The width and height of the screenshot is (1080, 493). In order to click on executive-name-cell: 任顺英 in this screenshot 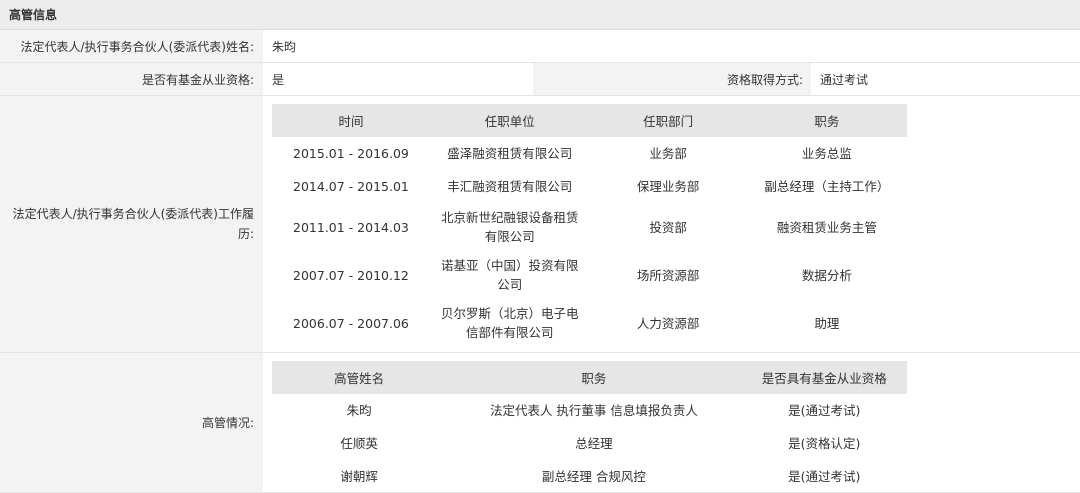, I will do `click(359, 443)`.